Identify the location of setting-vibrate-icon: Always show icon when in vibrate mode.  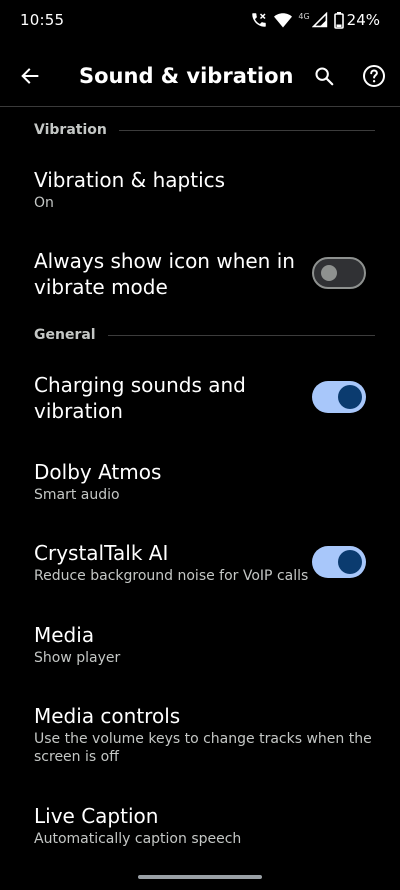
(200, 275).